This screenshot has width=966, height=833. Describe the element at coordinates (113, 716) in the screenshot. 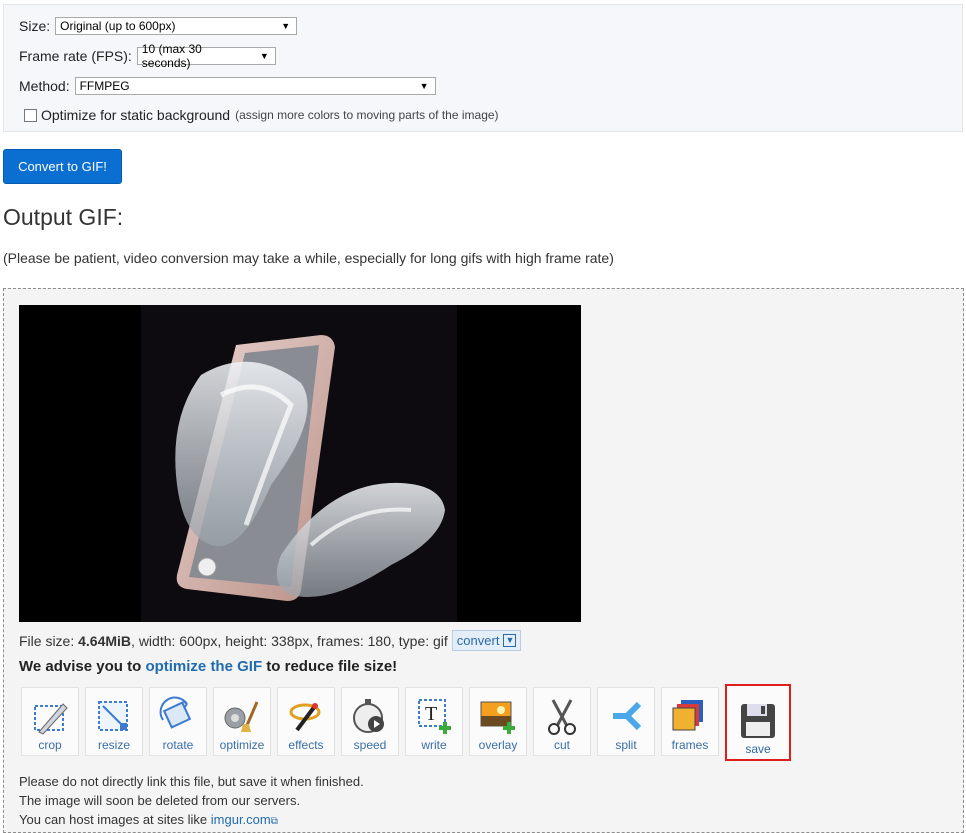

I see `resize-icon` at that location.